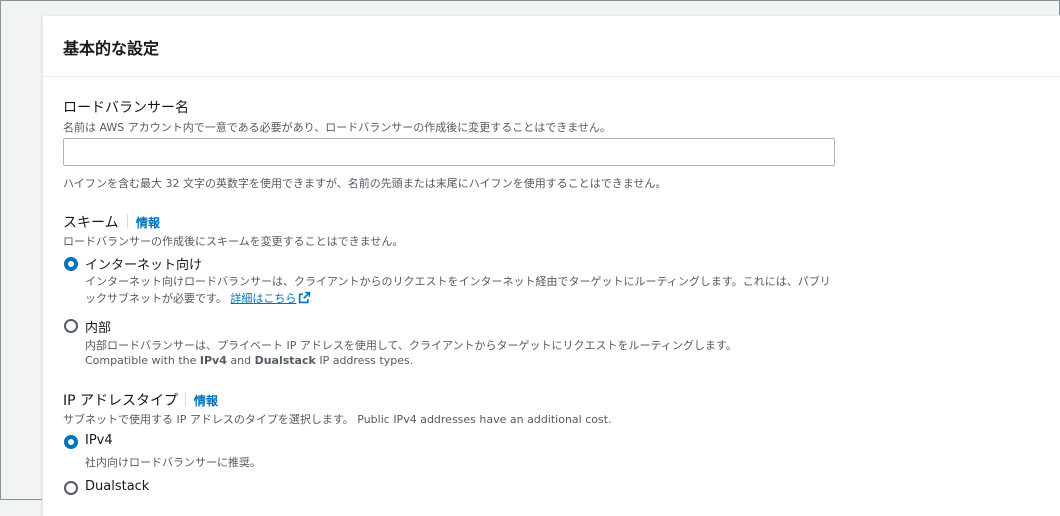 The height and width of the screenshot is (516, 1060). Describe the element at coordinates (364, 360) in the screenshot. I see `compat-suffix: IP address types.` at that location.